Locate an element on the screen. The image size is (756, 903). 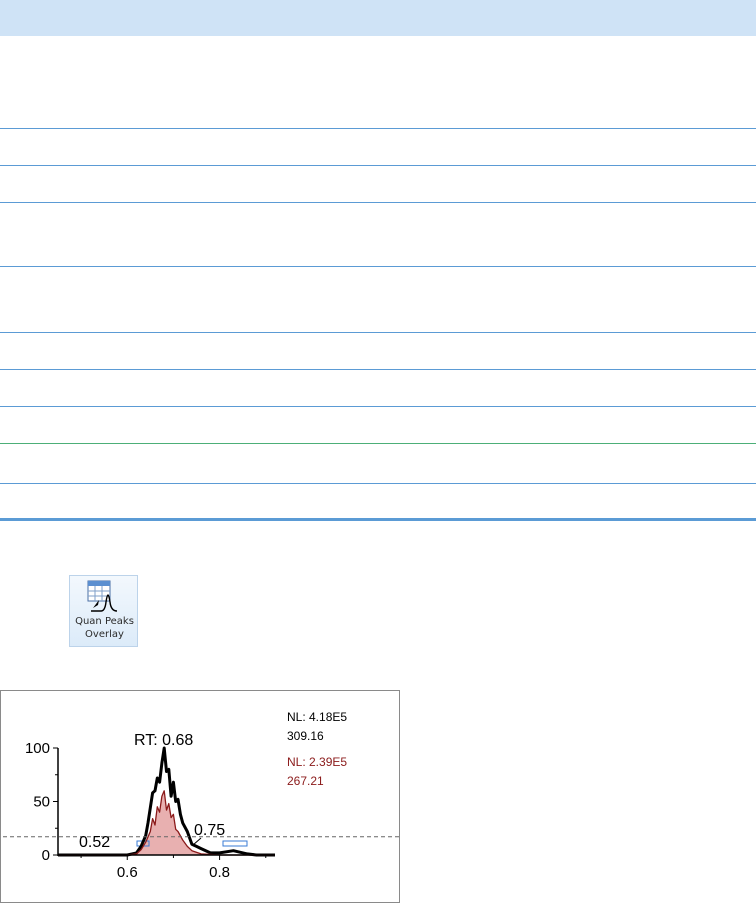
peak-label-0-75: 0.75 is located at coordinates (209, 830).